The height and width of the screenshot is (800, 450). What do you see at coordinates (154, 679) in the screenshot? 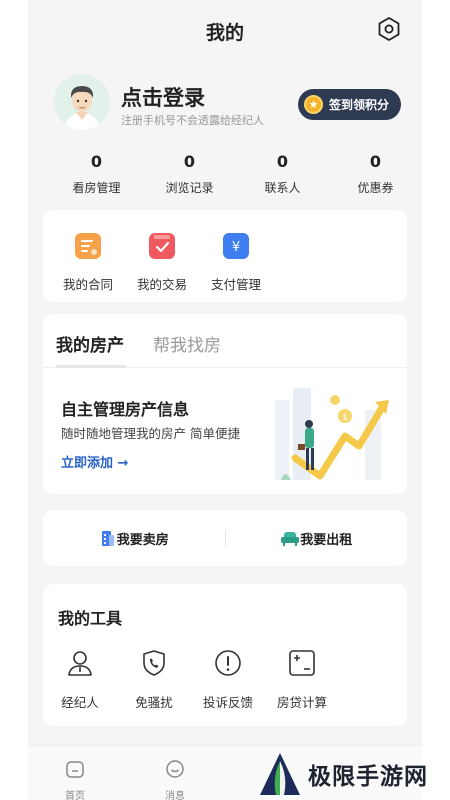
I see `tool-no-disturb: 免骚扰` at bounding box center [154, 679].